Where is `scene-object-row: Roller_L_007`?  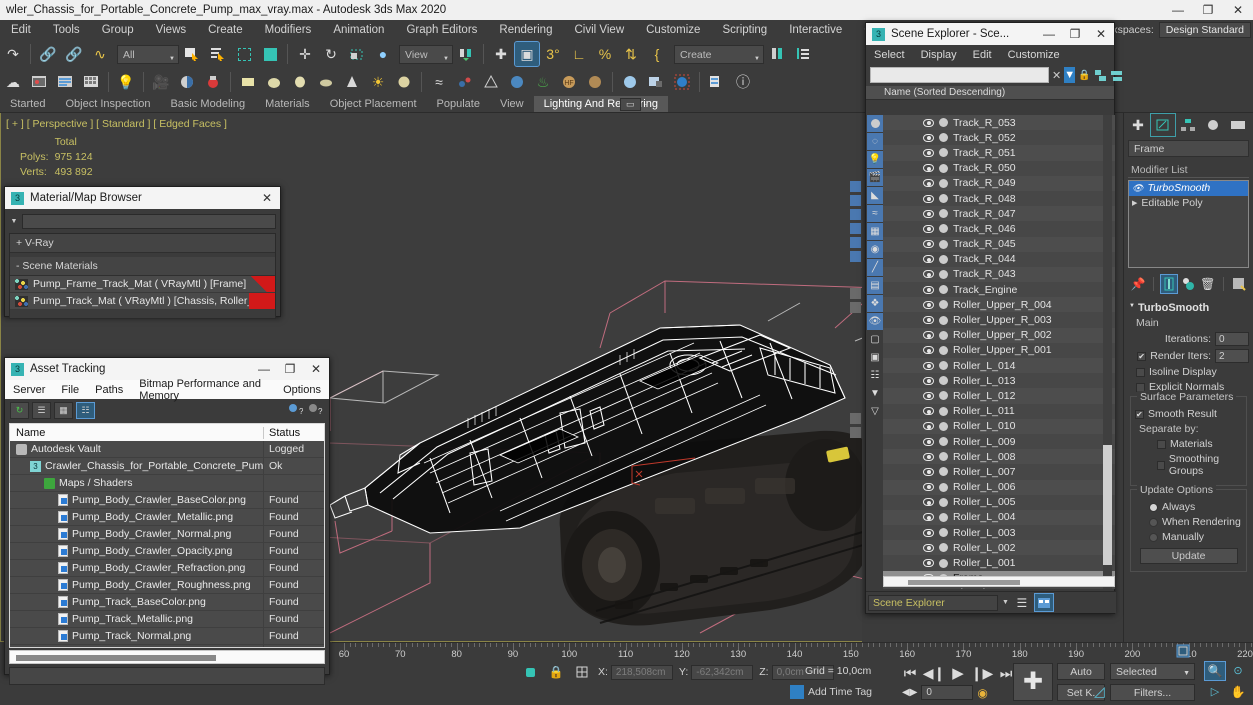
scene-object-row: Roller_L_007 is located at coordinates (999, 472).